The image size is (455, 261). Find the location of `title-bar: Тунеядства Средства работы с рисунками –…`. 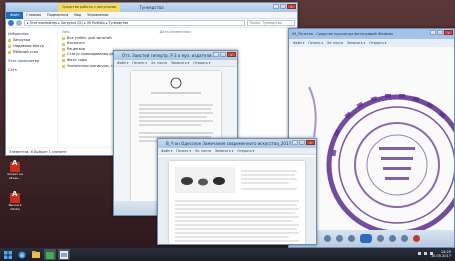

title-bar: Тунеядства Средства работы с рисунками –… is located at coordinates (151, 7).